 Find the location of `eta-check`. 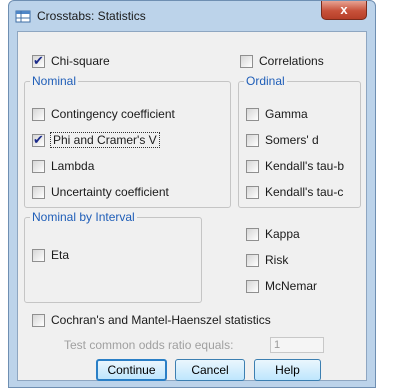

eta-check is located at coordinates (38, 255).